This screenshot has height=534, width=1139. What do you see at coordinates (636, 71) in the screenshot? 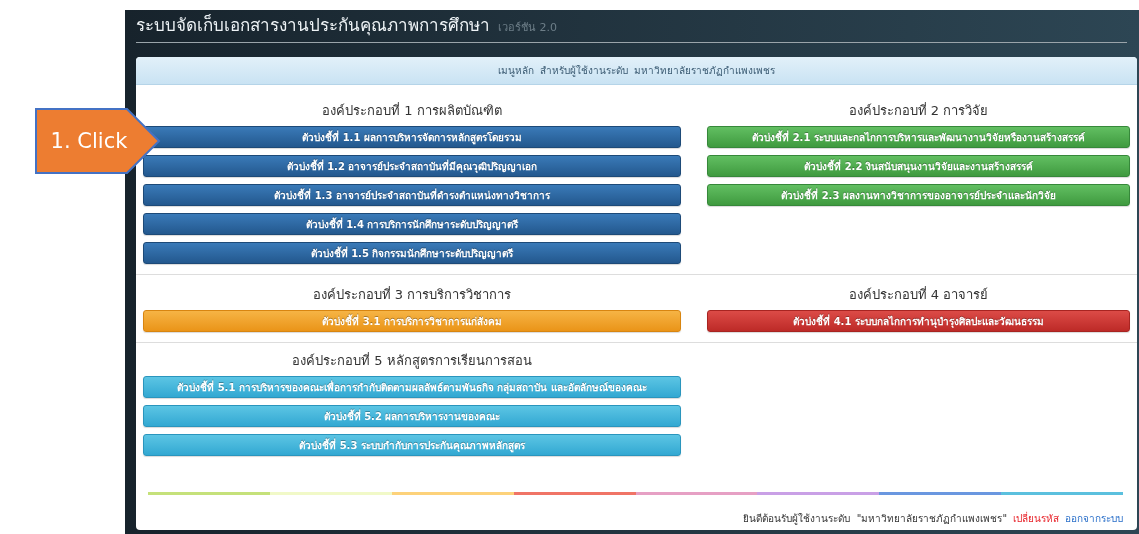
I see `menu-header: เมนูหลัก สำหรับผู้ใช้งานระดับ มหาวิทยาลัยราชภัฏกำแพงเพชร` at bounding box center [636, 71].